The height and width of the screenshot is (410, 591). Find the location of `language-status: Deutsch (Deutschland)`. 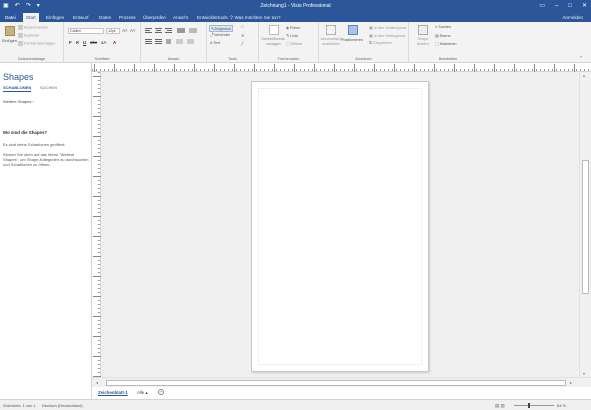

language-status: Deutsch (Deutschland) is located at coordinates (62, 405).